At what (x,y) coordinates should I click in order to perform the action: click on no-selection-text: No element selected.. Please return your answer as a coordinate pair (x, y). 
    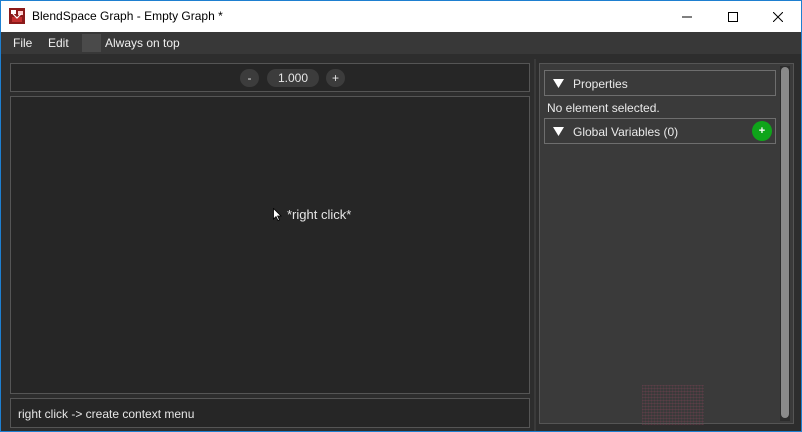
    Looking at the image, I should click on (603, 108).